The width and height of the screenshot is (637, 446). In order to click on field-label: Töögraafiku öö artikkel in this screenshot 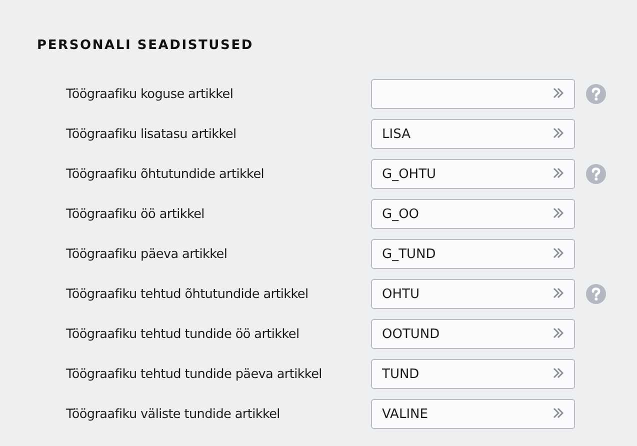, I will do `click(136, 214)`.